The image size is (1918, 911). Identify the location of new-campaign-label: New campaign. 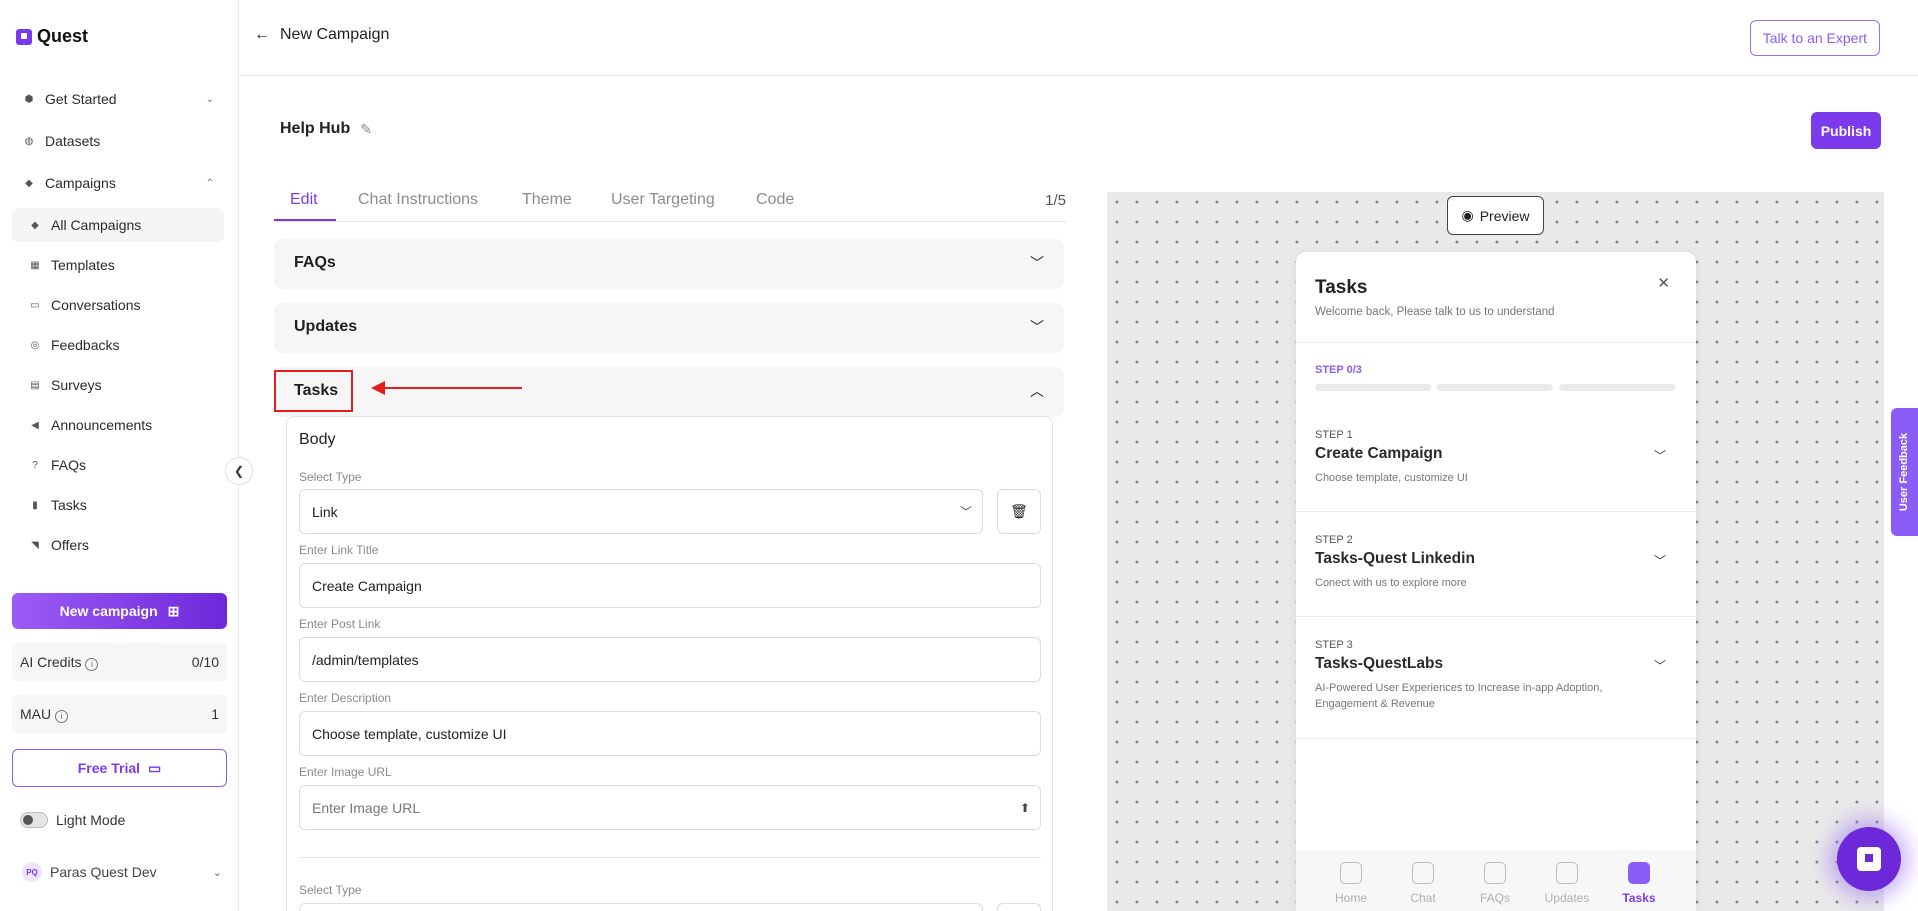
(108, 611).